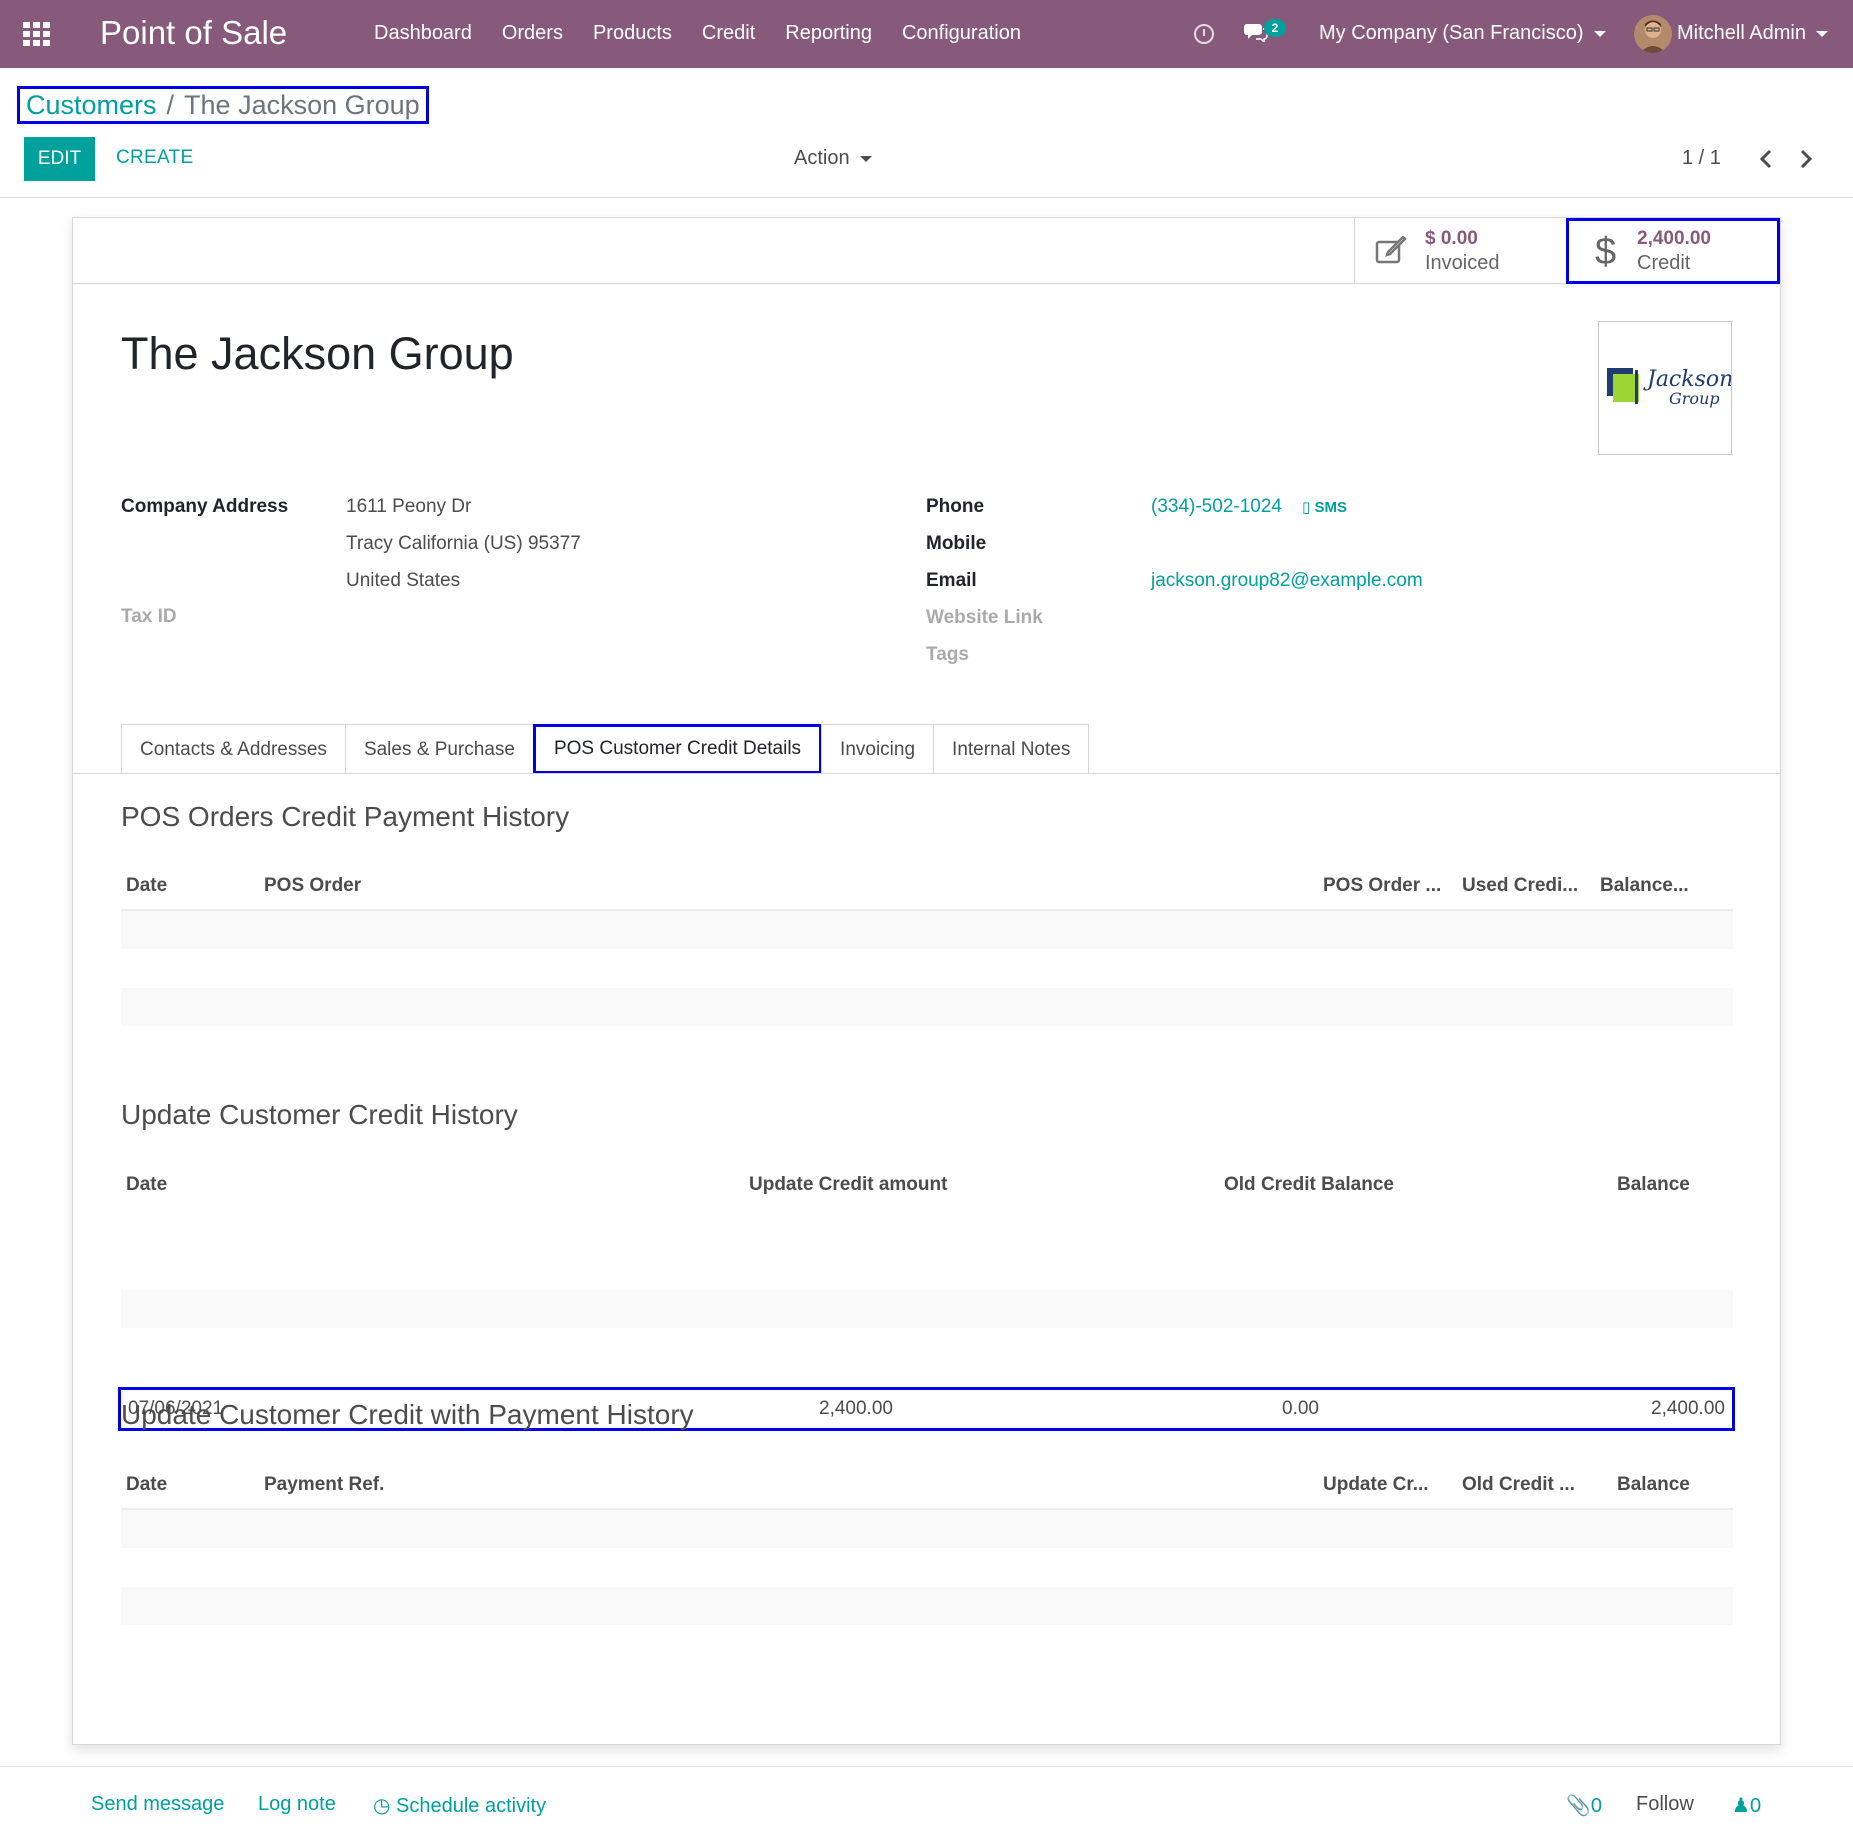 The width and height of the screenshot is (1853, 1848). I want to click on partner-name: The Jackson Group, so click(317, 353).